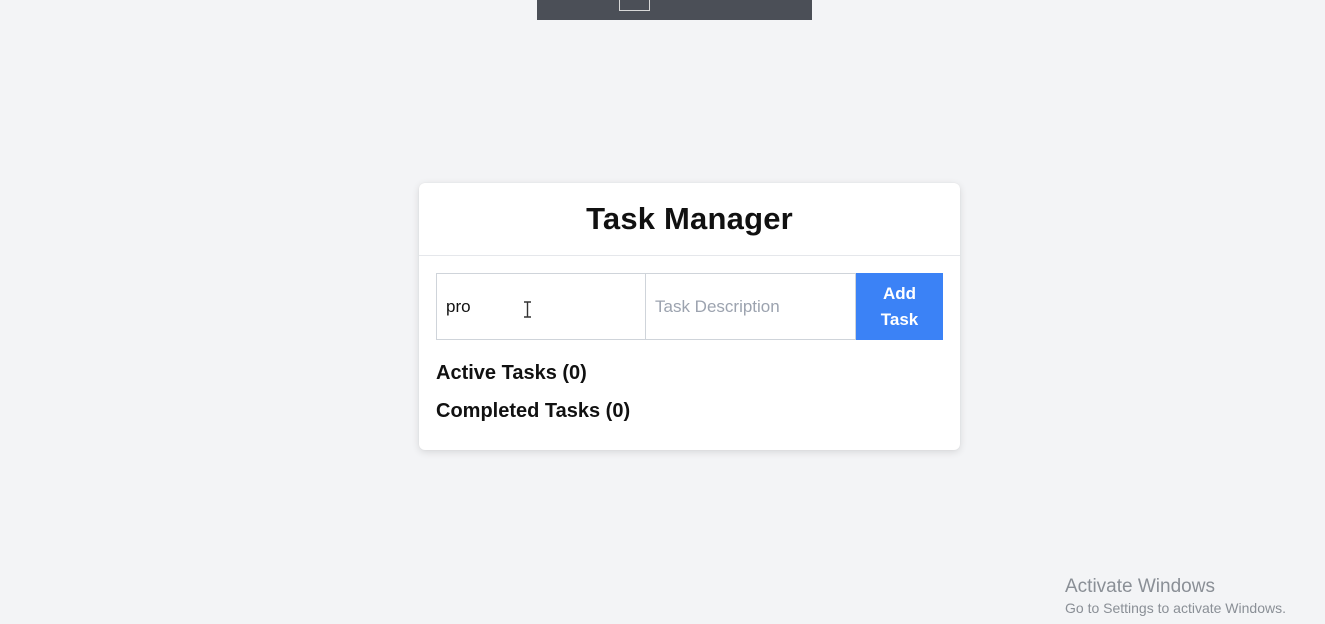  I want to click on watermark-title: Activate Windows, so click(1140, 586).